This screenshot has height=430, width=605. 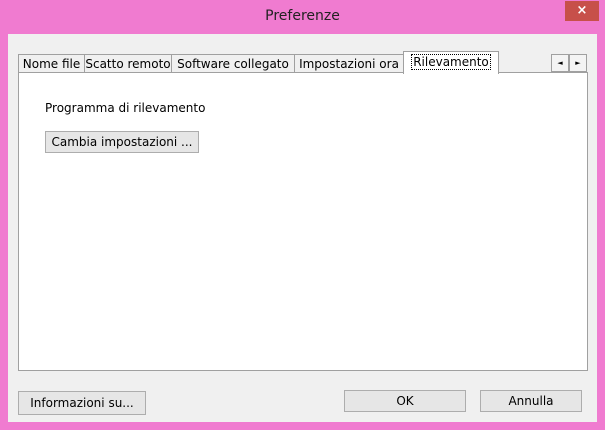 What do you see at coordinates (125, 108) in the screenshot?
I see `detection-program-label: Programma di rilevamento` at bounding box center [125, 108].